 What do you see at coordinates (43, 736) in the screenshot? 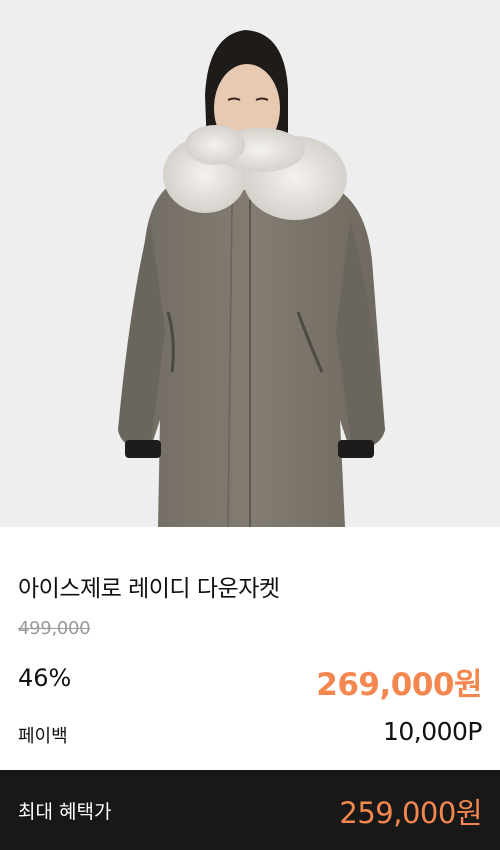
I see `payback-label: 페이백` at bounding box center [43, 736].